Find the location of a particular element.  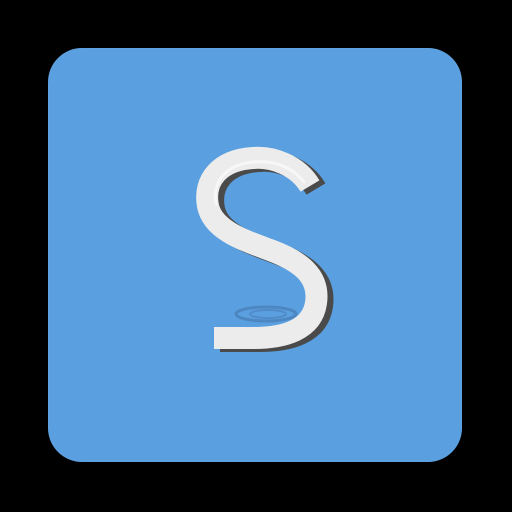

reflection-ellipse-inner is located at coordinates (268, 314).